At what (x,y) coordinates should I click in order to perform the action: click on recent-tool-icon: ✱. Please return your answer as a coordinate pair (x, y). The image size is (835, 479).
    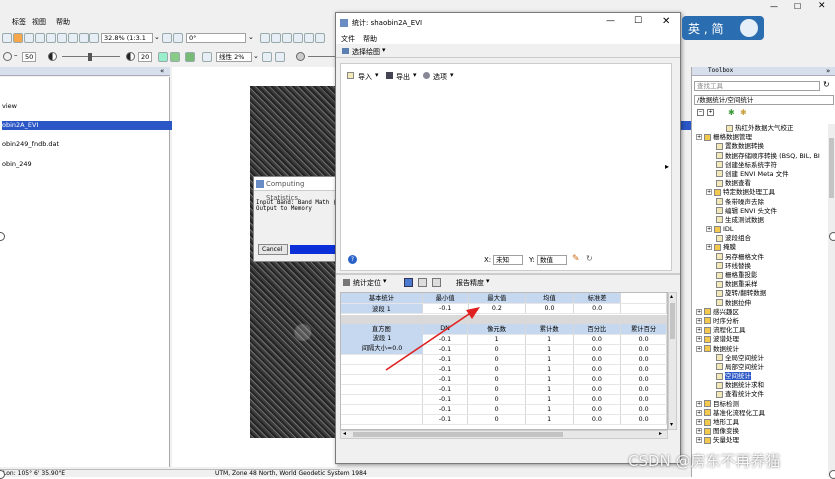
    Looking at the image, I should click on (743, 112).